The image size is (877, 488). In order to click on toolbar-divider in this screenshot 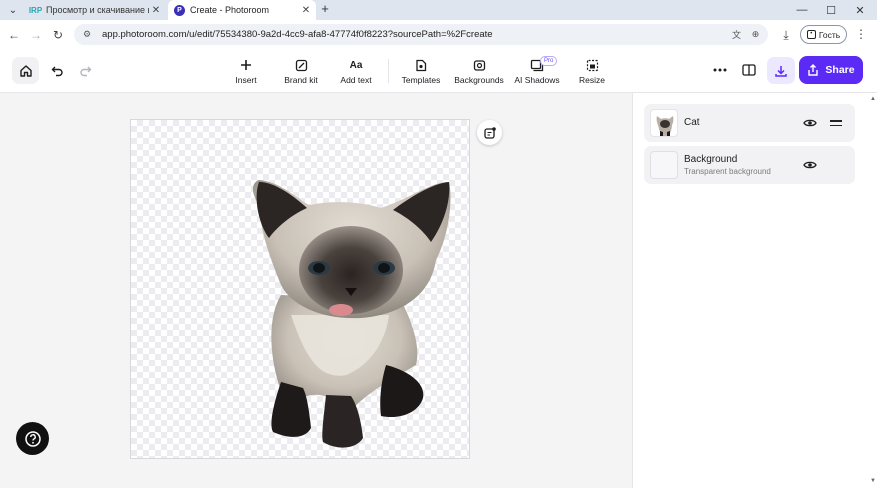, I will do `click(388, 71)`.